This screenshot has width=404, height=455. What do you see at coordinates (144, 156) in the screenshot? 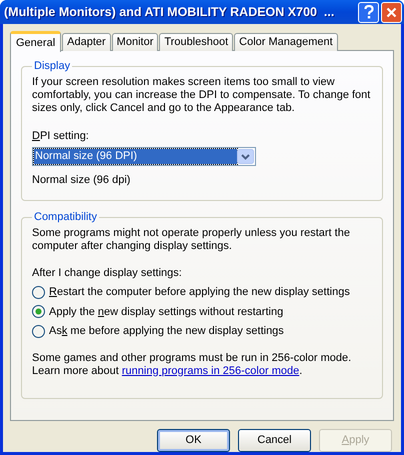
I see `dpi-dropdown: Normal size (96 DPI)` at bounding box center [144, 156].